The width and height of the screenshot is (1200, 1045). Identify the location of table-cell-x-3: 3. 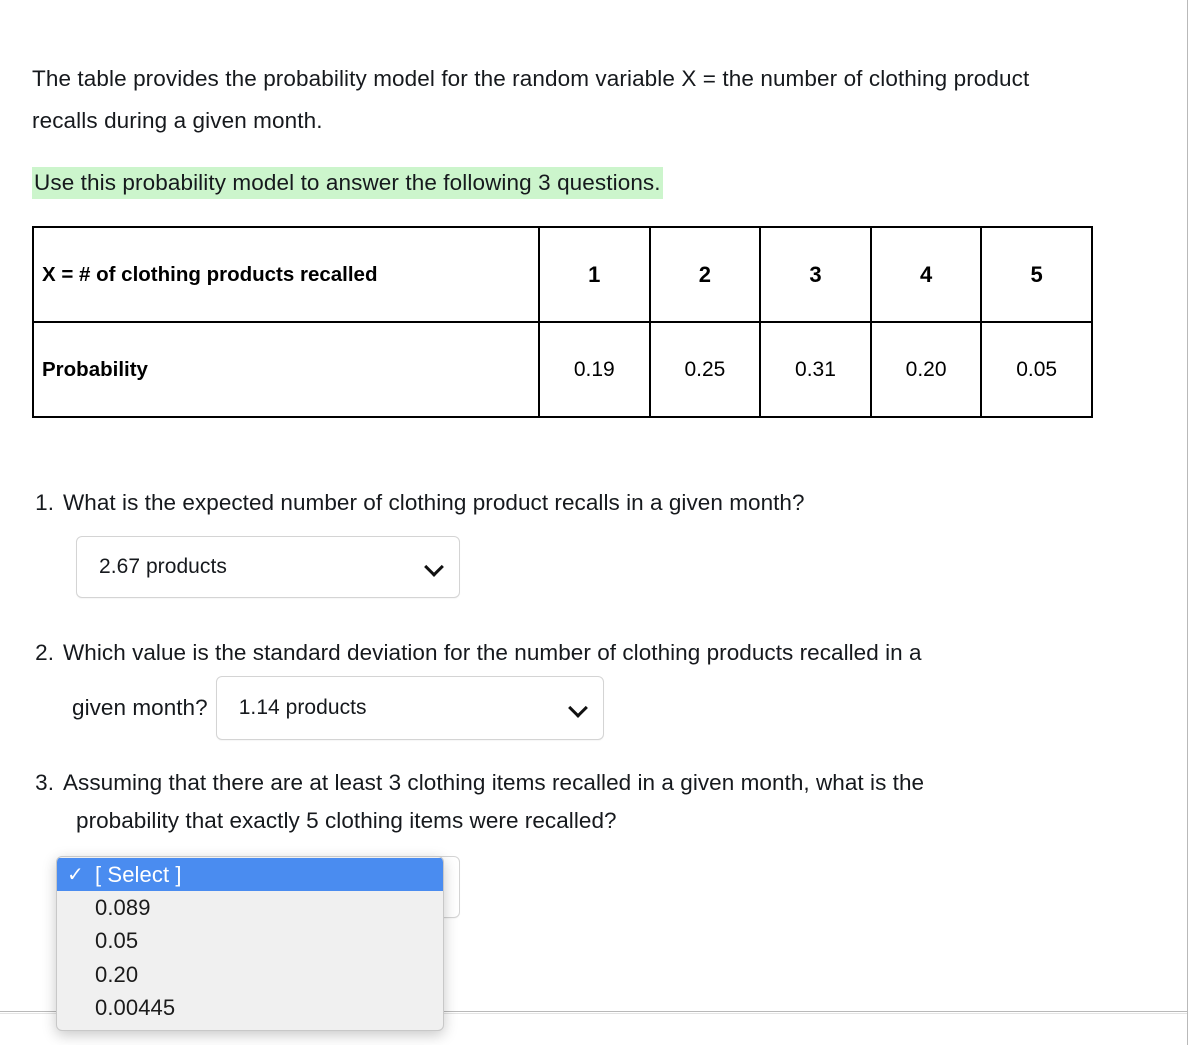
(815, 274).